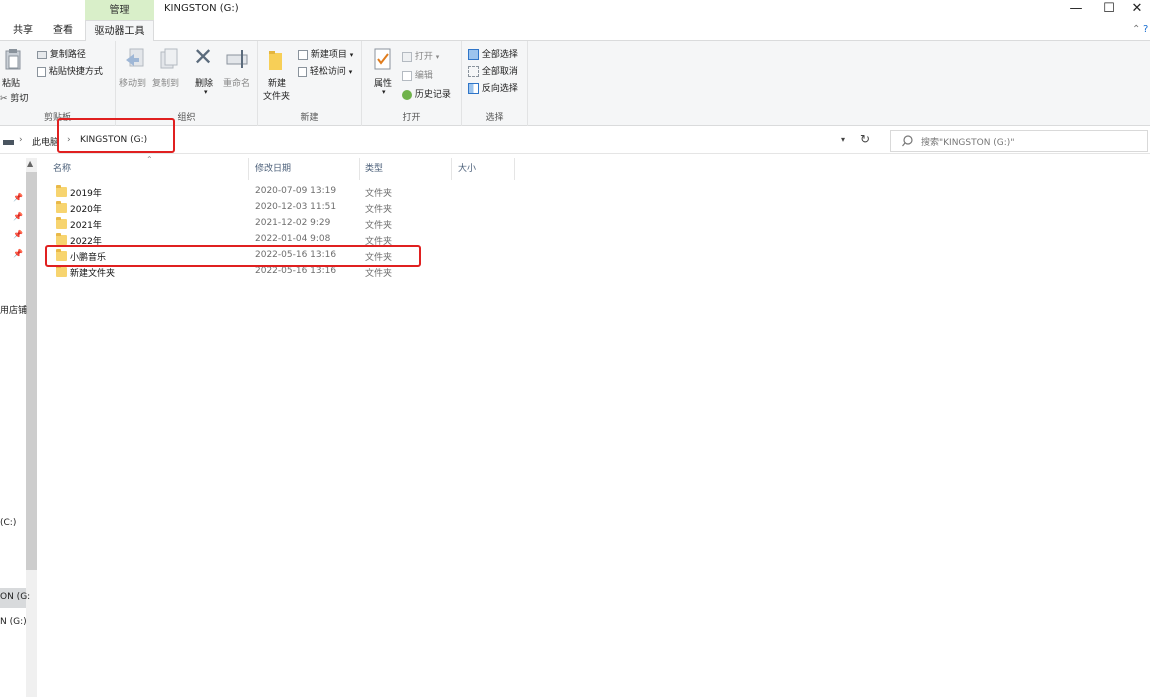 This screenshot has height=697, width=1150. Describe the element at coordinates (1076, 10) in the screenshot. I see `minimize-button: —` at that location.